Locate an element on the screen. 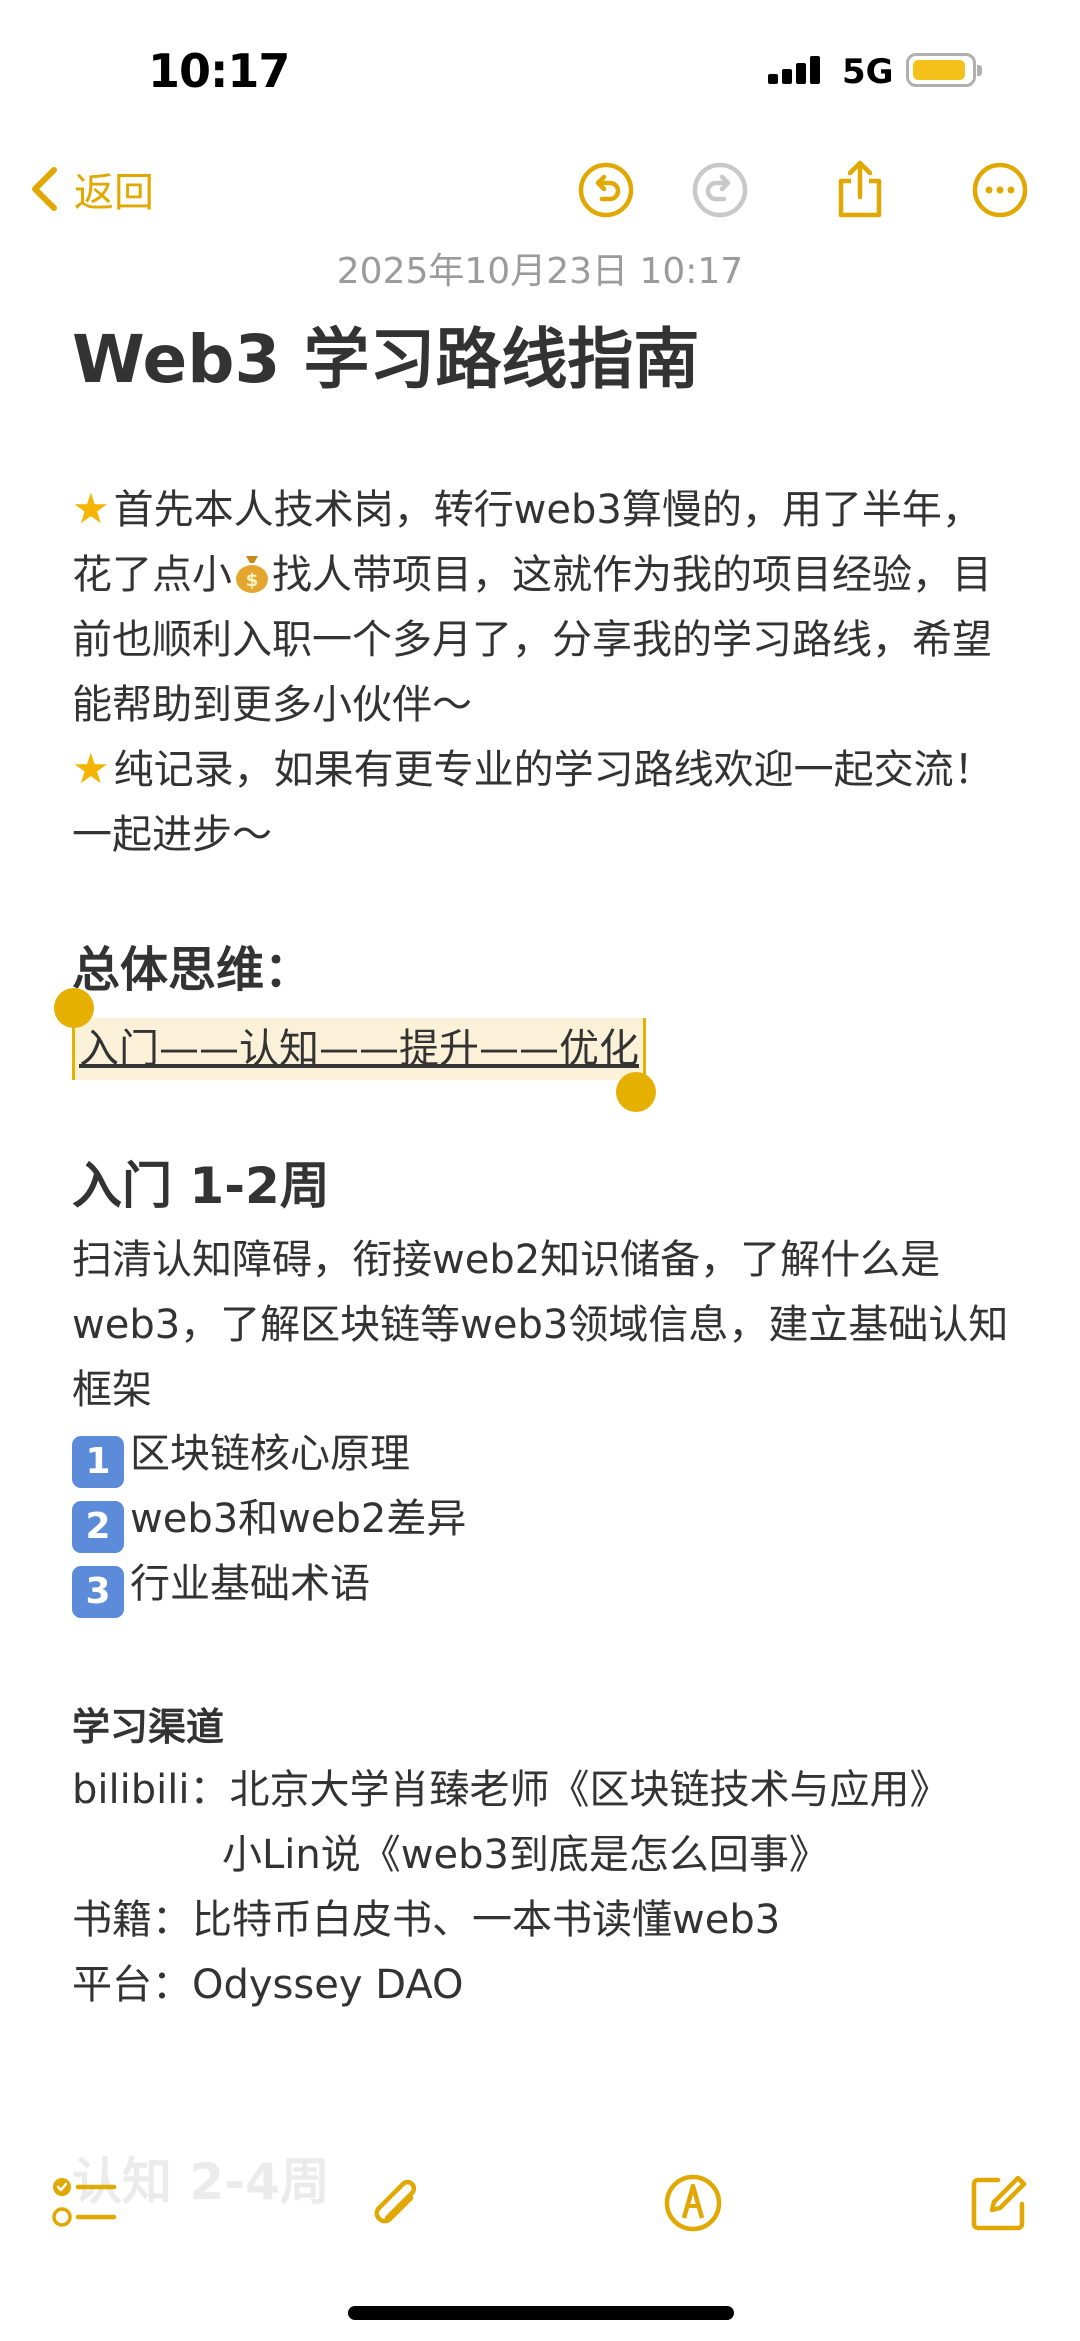  redo-icon is located at coordinates (720, 190).